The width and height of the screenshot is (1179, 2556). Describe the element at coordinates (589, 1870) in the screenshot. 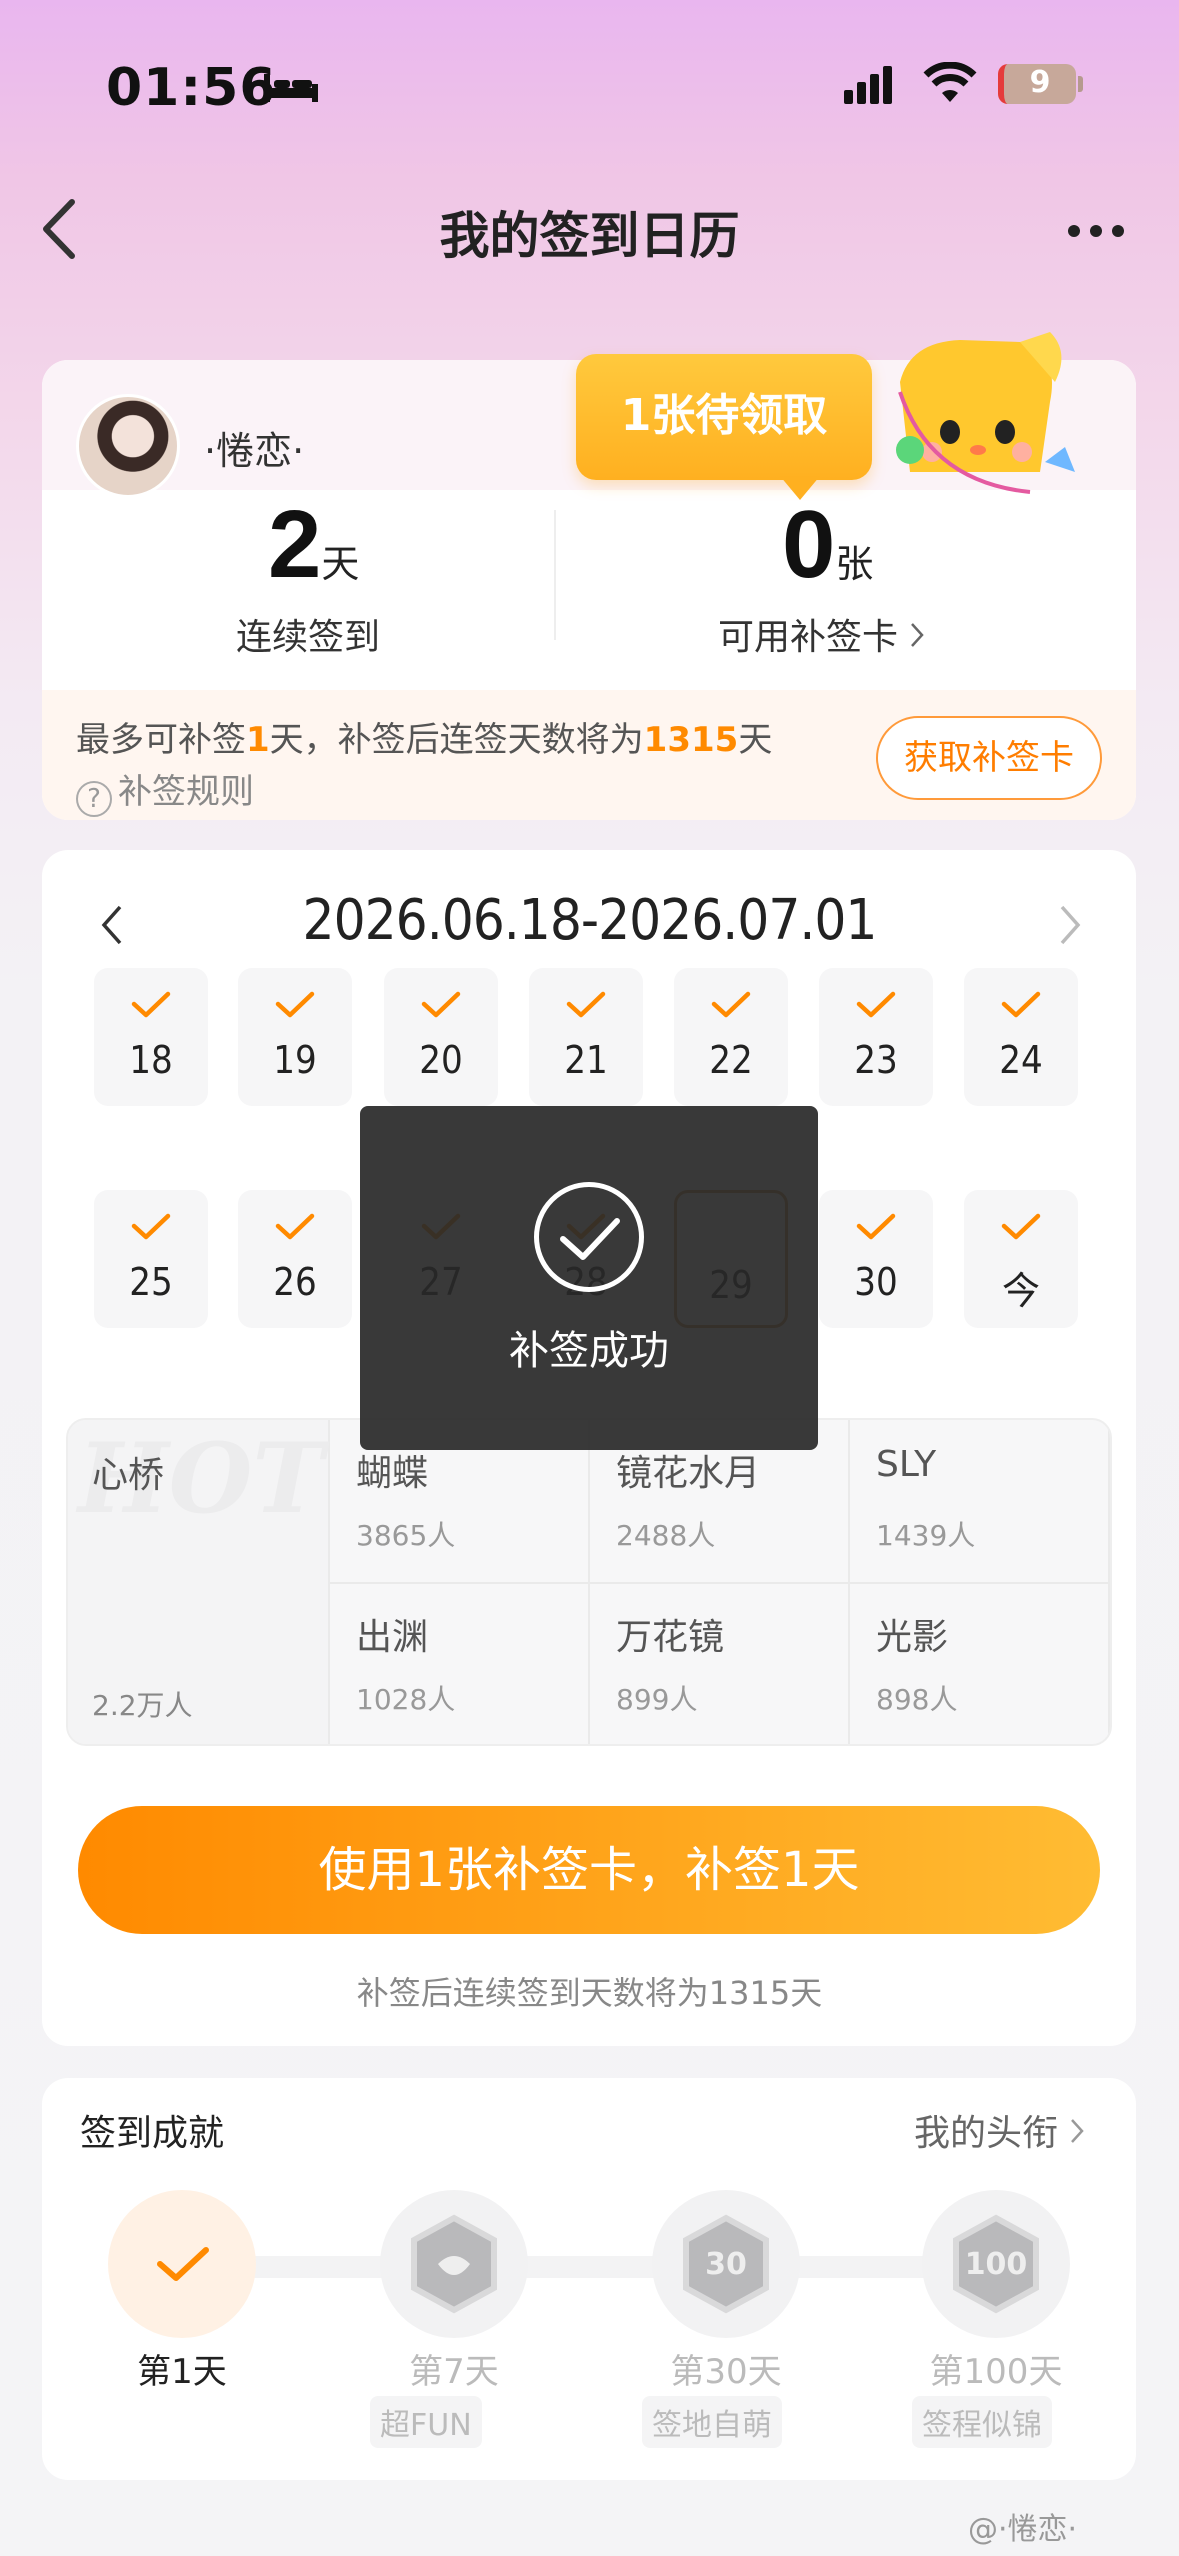

I see `use-makeup-card-button: 使用1张补签卡，补签1天` at that location.